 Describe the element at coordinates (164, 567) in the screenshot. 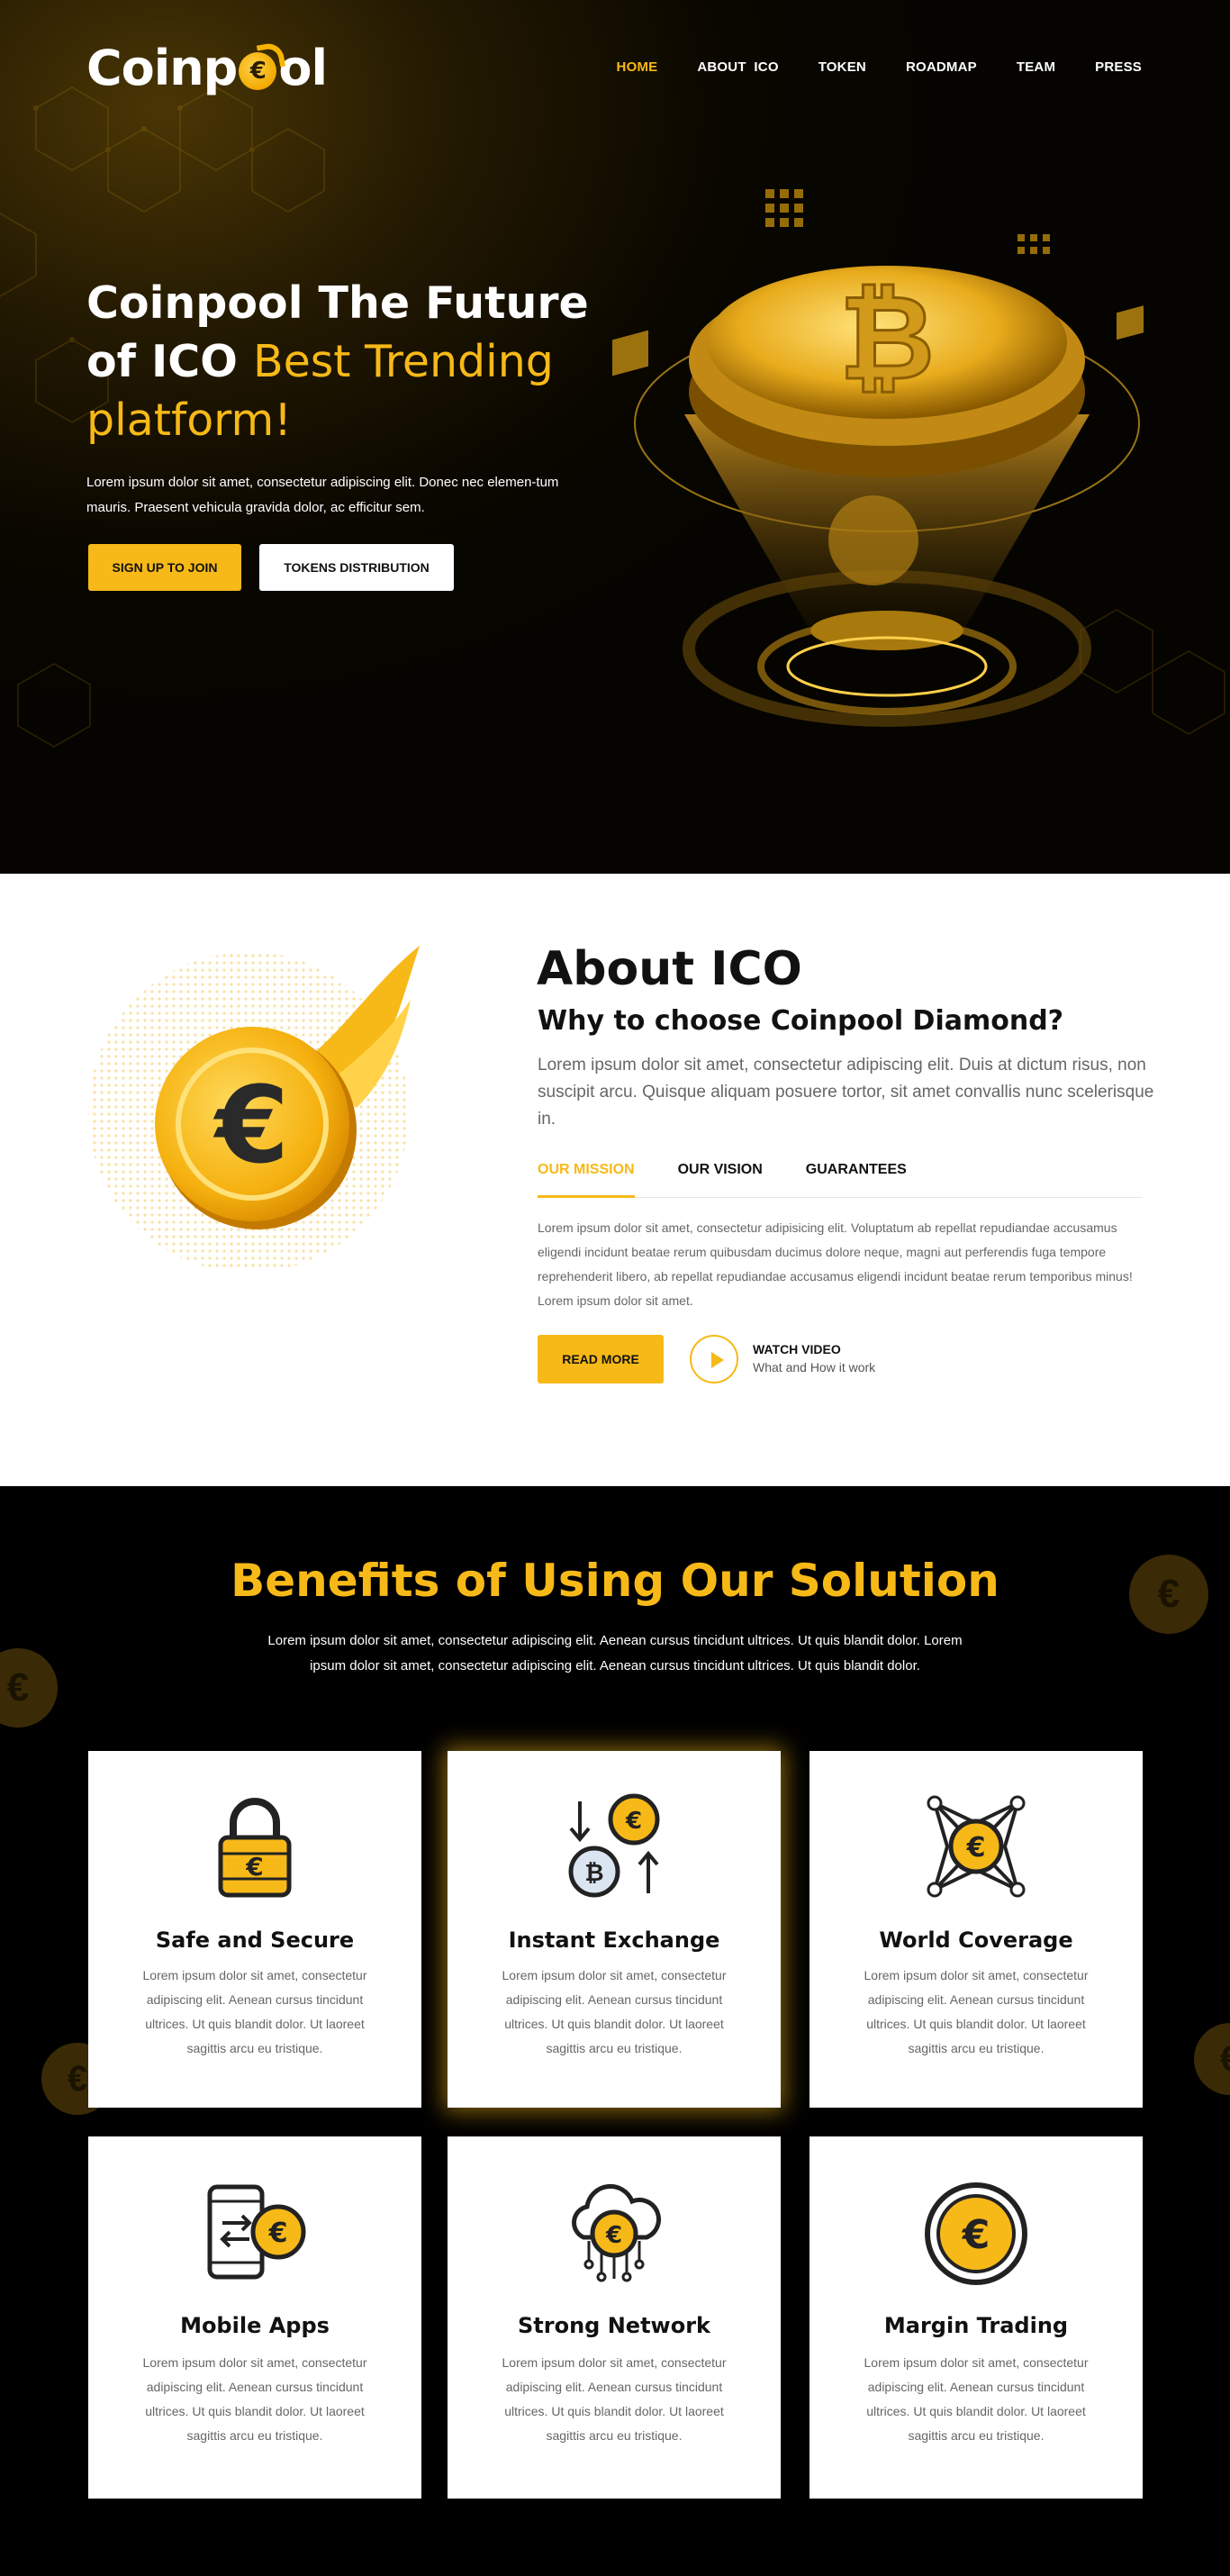

I see `sign-up-button: SIGN UP TO JOIN` at that location.